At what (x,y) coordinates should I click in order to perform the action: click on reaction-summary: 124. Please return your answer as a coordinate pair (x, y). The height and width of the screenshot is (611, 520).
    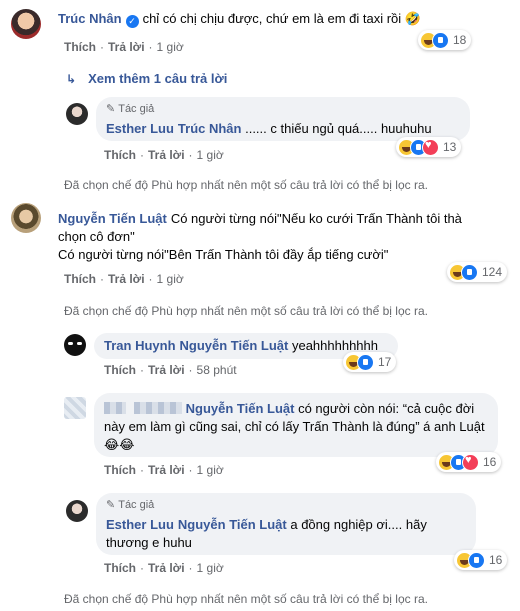
    Looking at the image, I should click on (477, 272).